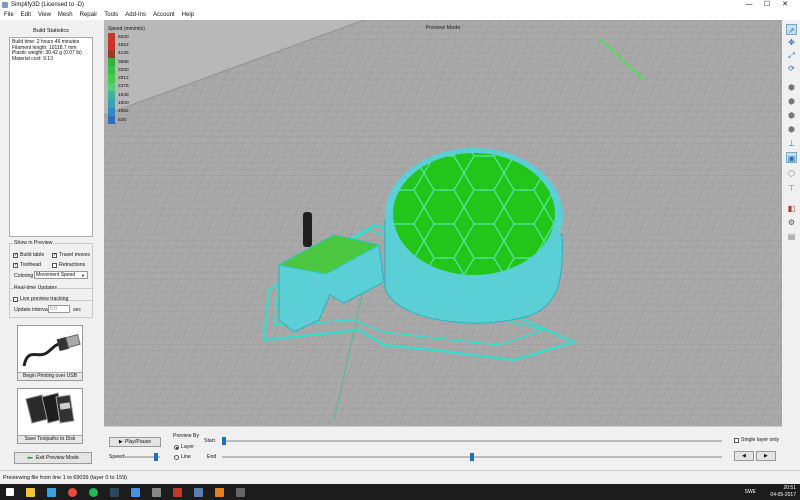 This screenshot has height=500, width=800. I want to click on start-slider, so click(472, 441).